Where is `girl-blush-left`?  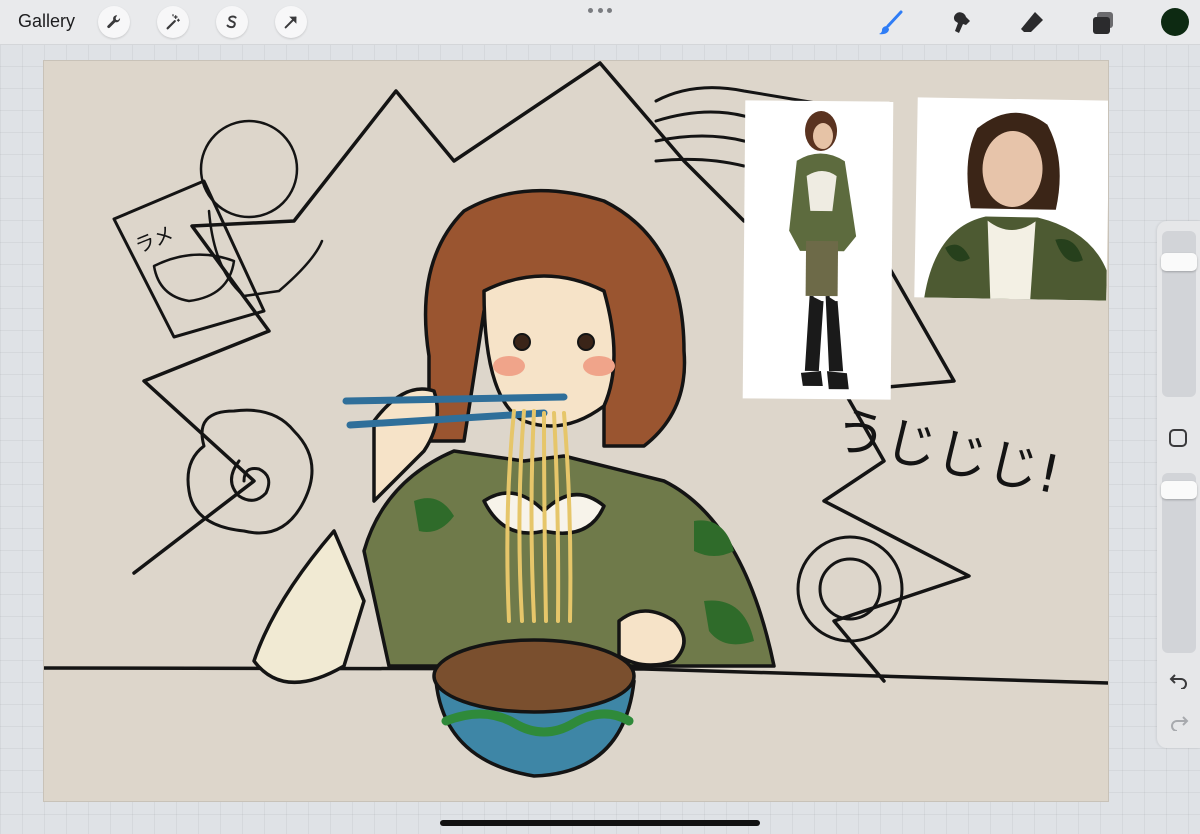 girl-blush-left is located at coordinates (509, 366).